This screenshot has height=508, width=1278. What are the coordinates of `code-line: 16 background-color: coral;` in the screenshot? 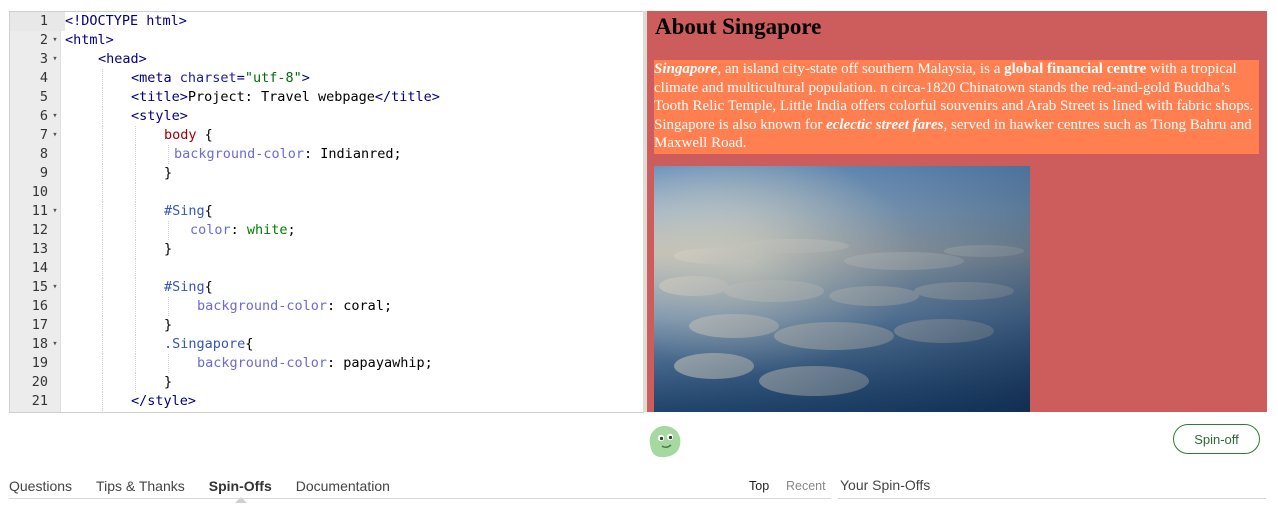 It's located at (326, 306).